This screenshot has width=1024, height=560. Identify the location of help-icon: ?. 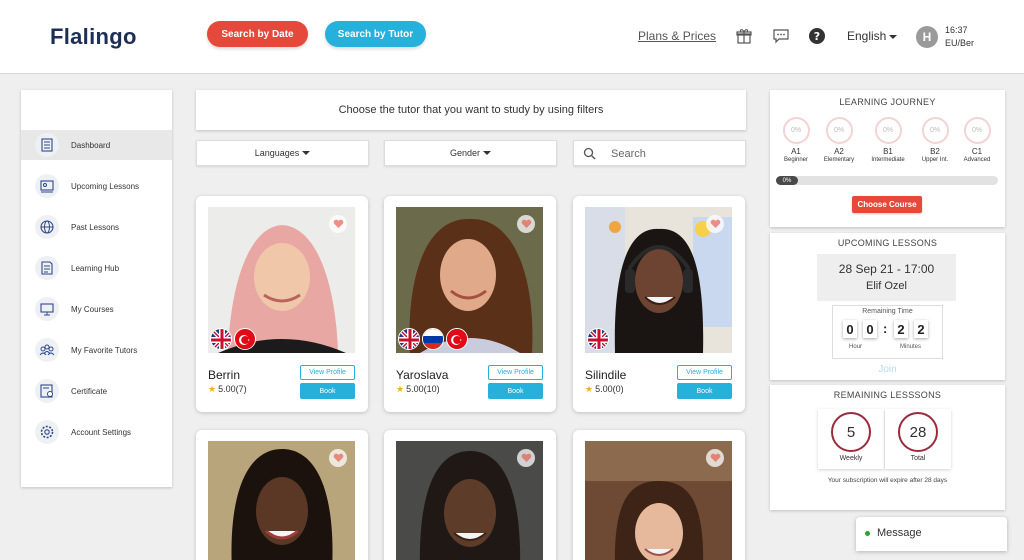
(817, 36).